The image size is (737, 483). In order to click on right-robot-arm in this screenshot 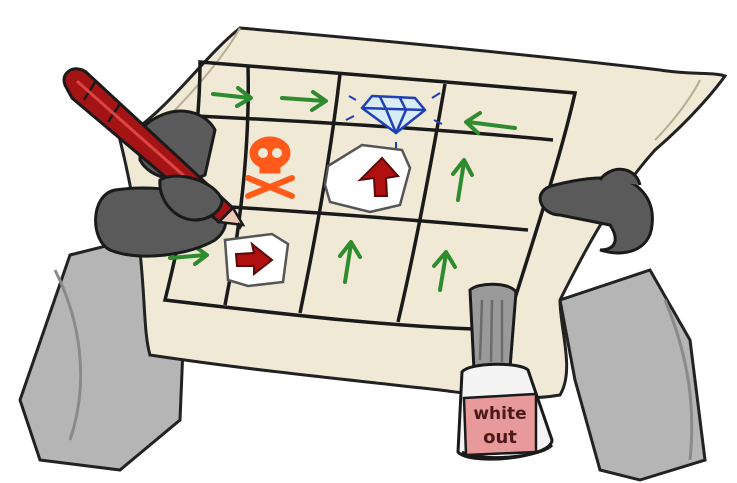, I will do `click(632, 375)`.